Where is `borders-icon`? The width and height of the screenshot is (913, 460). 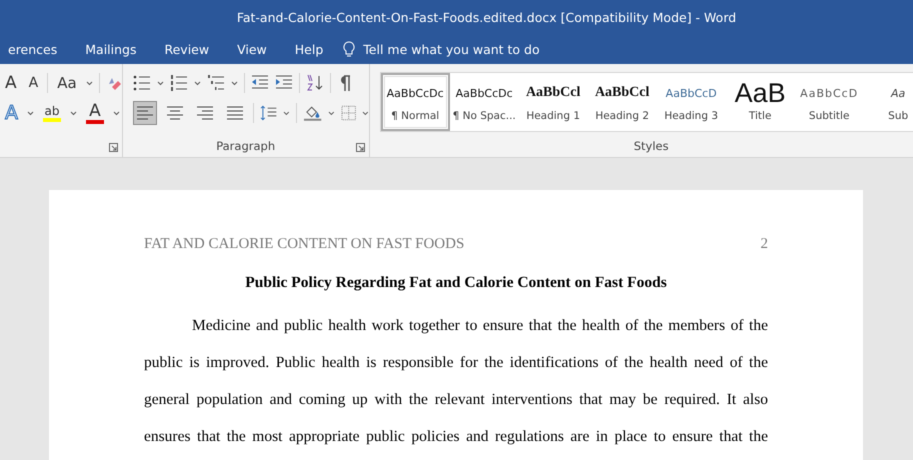 borders-icon is located at coordinates (348, 113).